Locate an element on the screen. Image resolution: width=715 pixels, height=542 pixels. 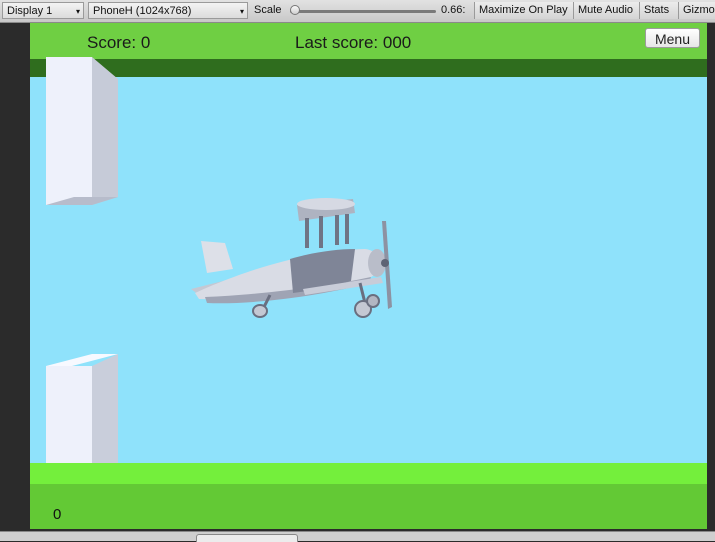
display-dropdown: Display 1 ▾ is located at coordinates (43, 10).